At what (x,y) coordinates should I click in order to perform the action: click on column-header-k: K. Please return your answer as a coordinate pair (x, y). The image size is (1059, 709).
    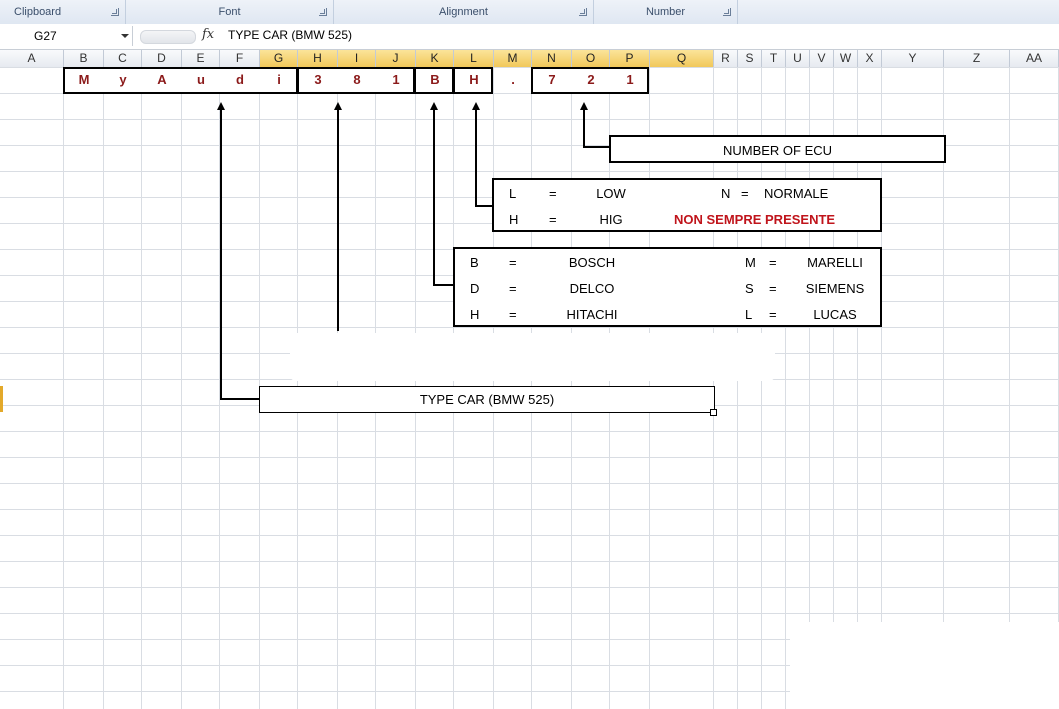
    Looking at the image, I should click on (435, 58).